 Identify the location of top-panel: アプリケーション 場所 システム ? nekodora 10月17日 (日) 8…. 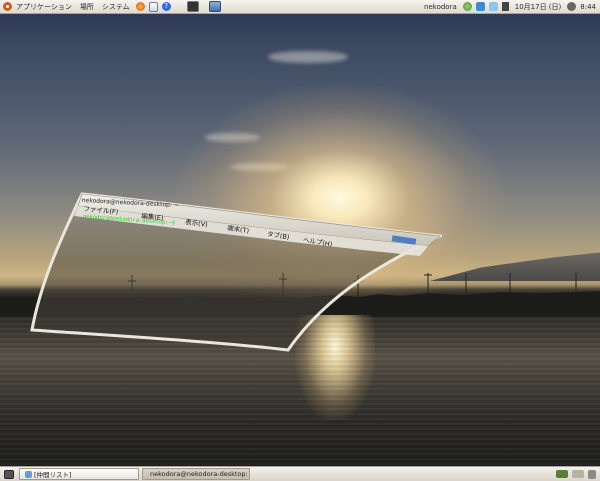
(300, 7).